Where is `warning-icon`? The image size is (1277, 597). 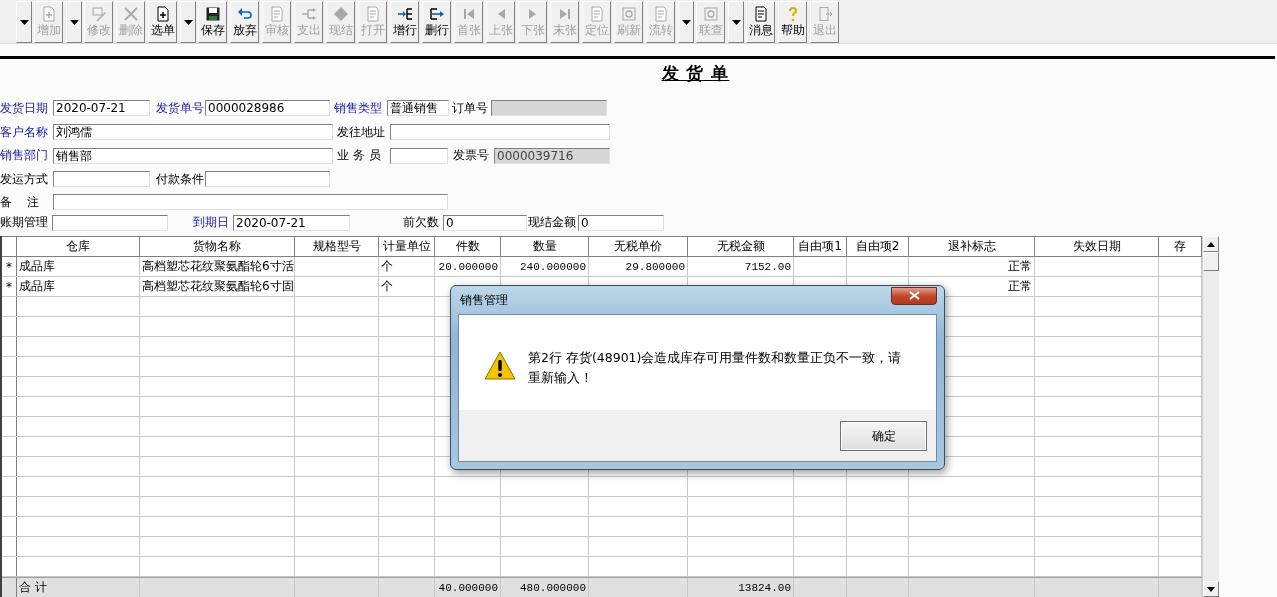 warning-icon is located at coordinates (500, 366).